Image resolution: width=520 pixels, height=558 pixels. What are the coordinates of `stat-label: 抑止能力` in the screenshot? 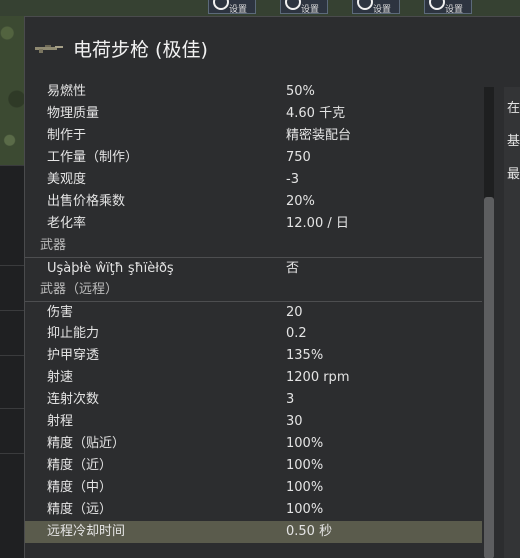 It's located at (73, 333).